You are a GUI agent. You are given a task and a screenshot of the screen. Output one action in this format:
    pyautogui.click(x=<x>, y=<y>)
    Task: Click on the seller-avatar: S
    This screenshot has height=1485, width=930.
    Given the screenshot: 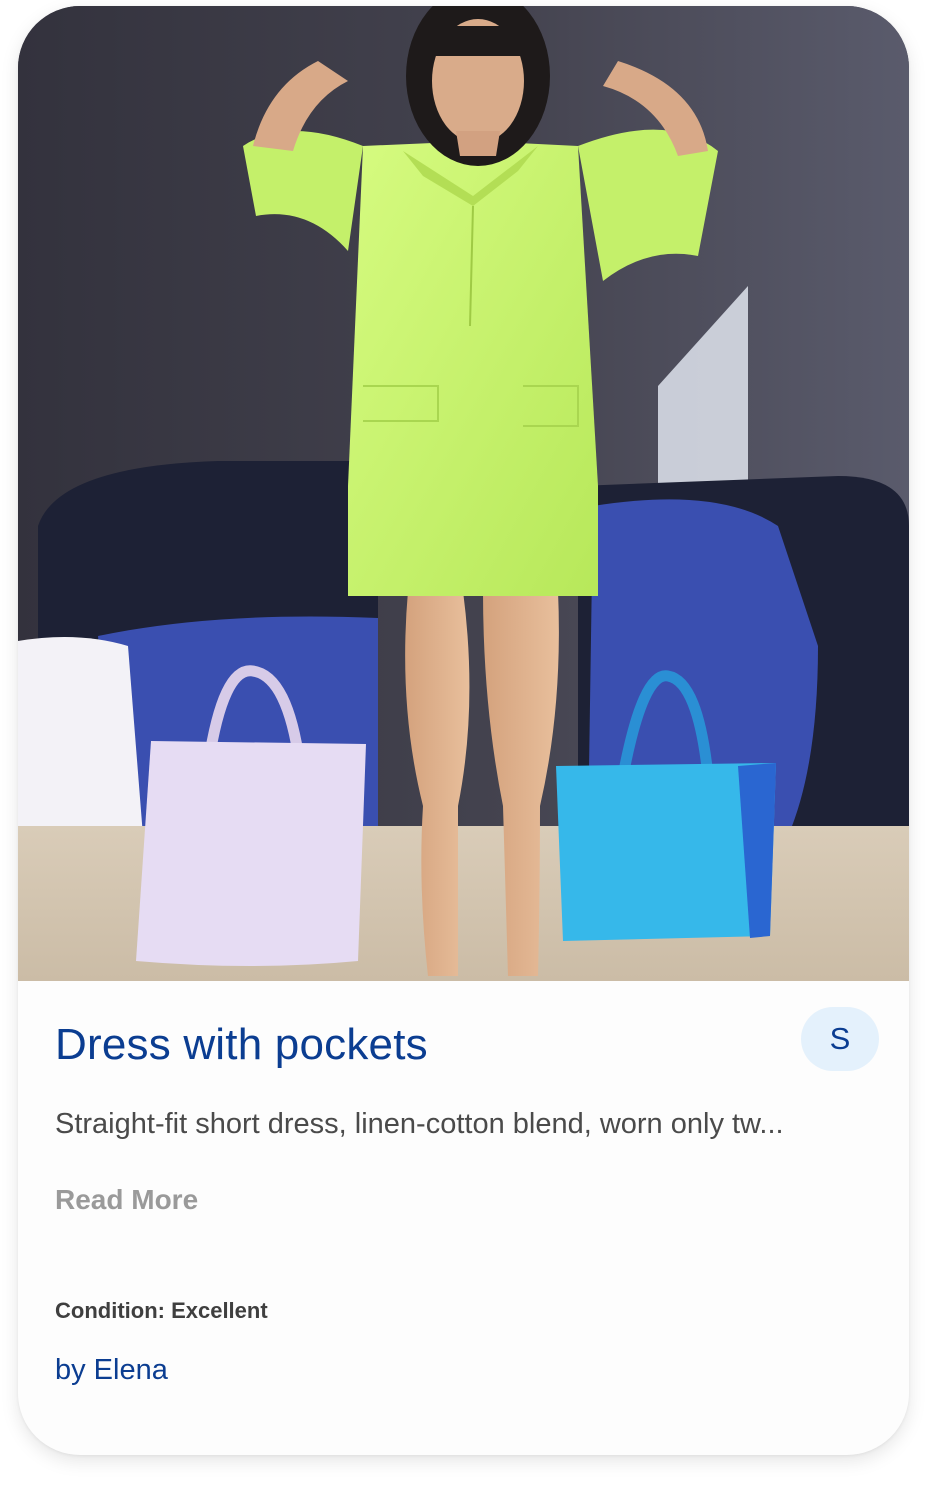 What is the action you would take?
    pyautogui.click(x=840, y=1039)
    